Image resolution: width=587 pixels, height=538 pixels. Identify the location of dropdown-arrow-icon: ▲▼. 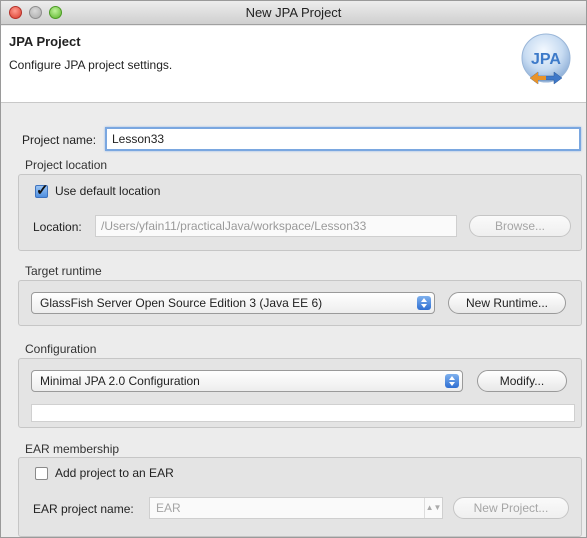
(433, 508).